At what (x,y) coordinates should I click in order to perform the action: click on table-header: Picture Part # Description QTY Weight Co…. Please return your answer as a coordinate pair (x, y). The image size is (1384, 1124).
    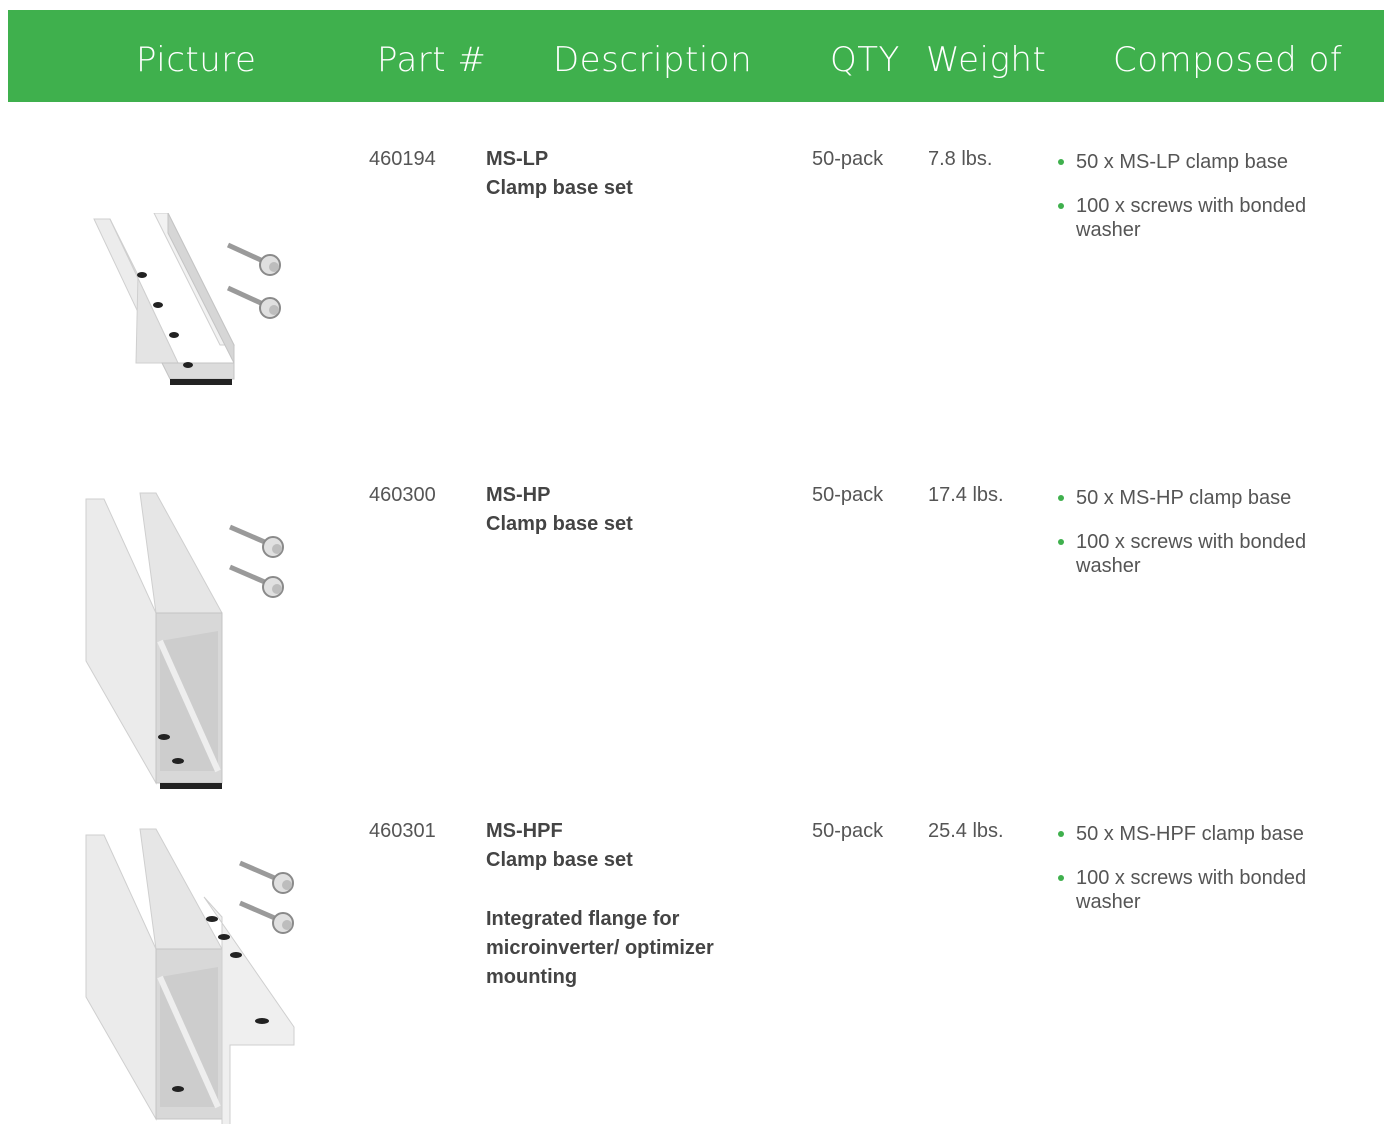
    Looking at the image, I should click on (696, 56).